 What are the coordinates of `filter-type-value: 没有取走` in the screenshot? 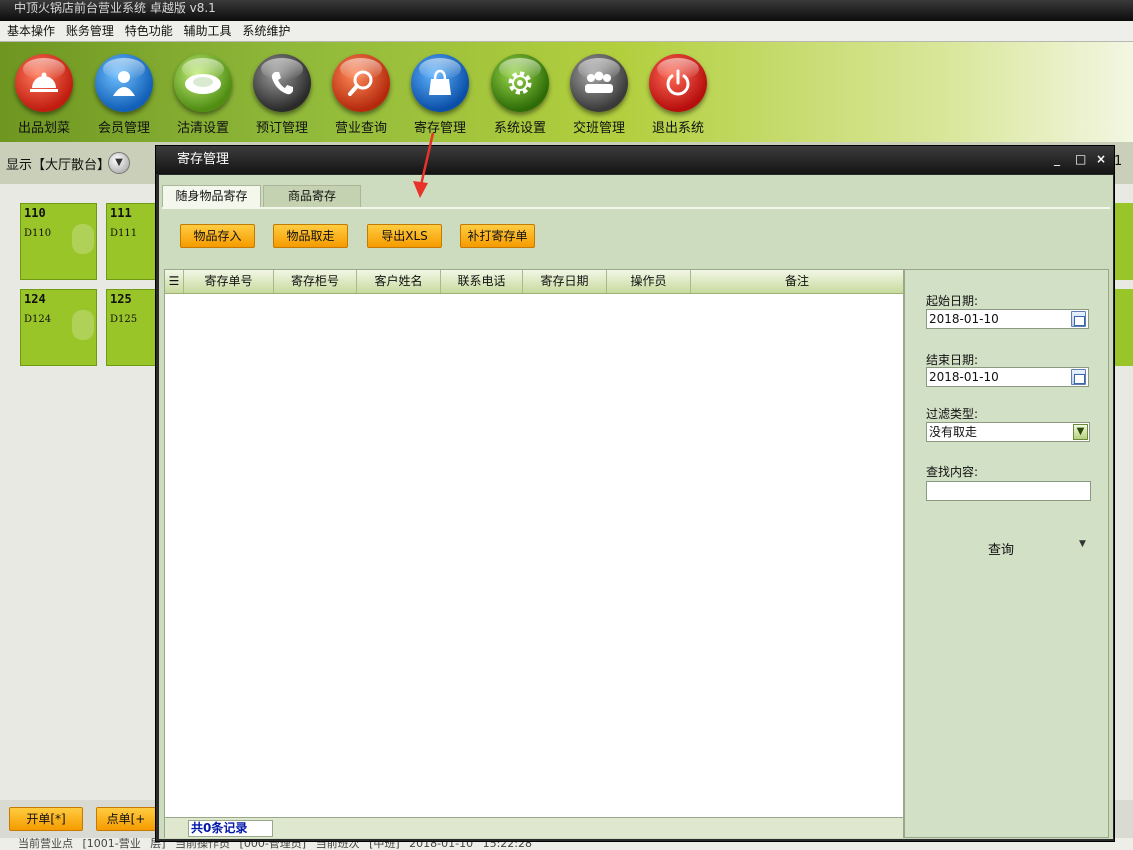 It's located at (953, 432).